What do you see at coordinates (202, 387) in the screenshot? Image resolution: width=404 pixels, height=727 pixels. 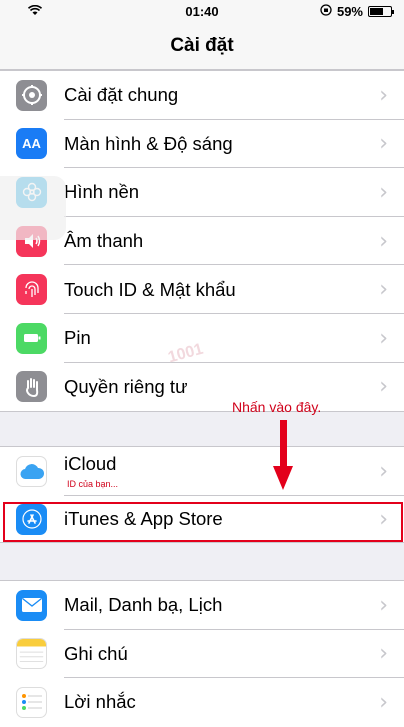 I see `settings-row-privacy: Quyền riêng tư ›` at bounding box center [202, 387].